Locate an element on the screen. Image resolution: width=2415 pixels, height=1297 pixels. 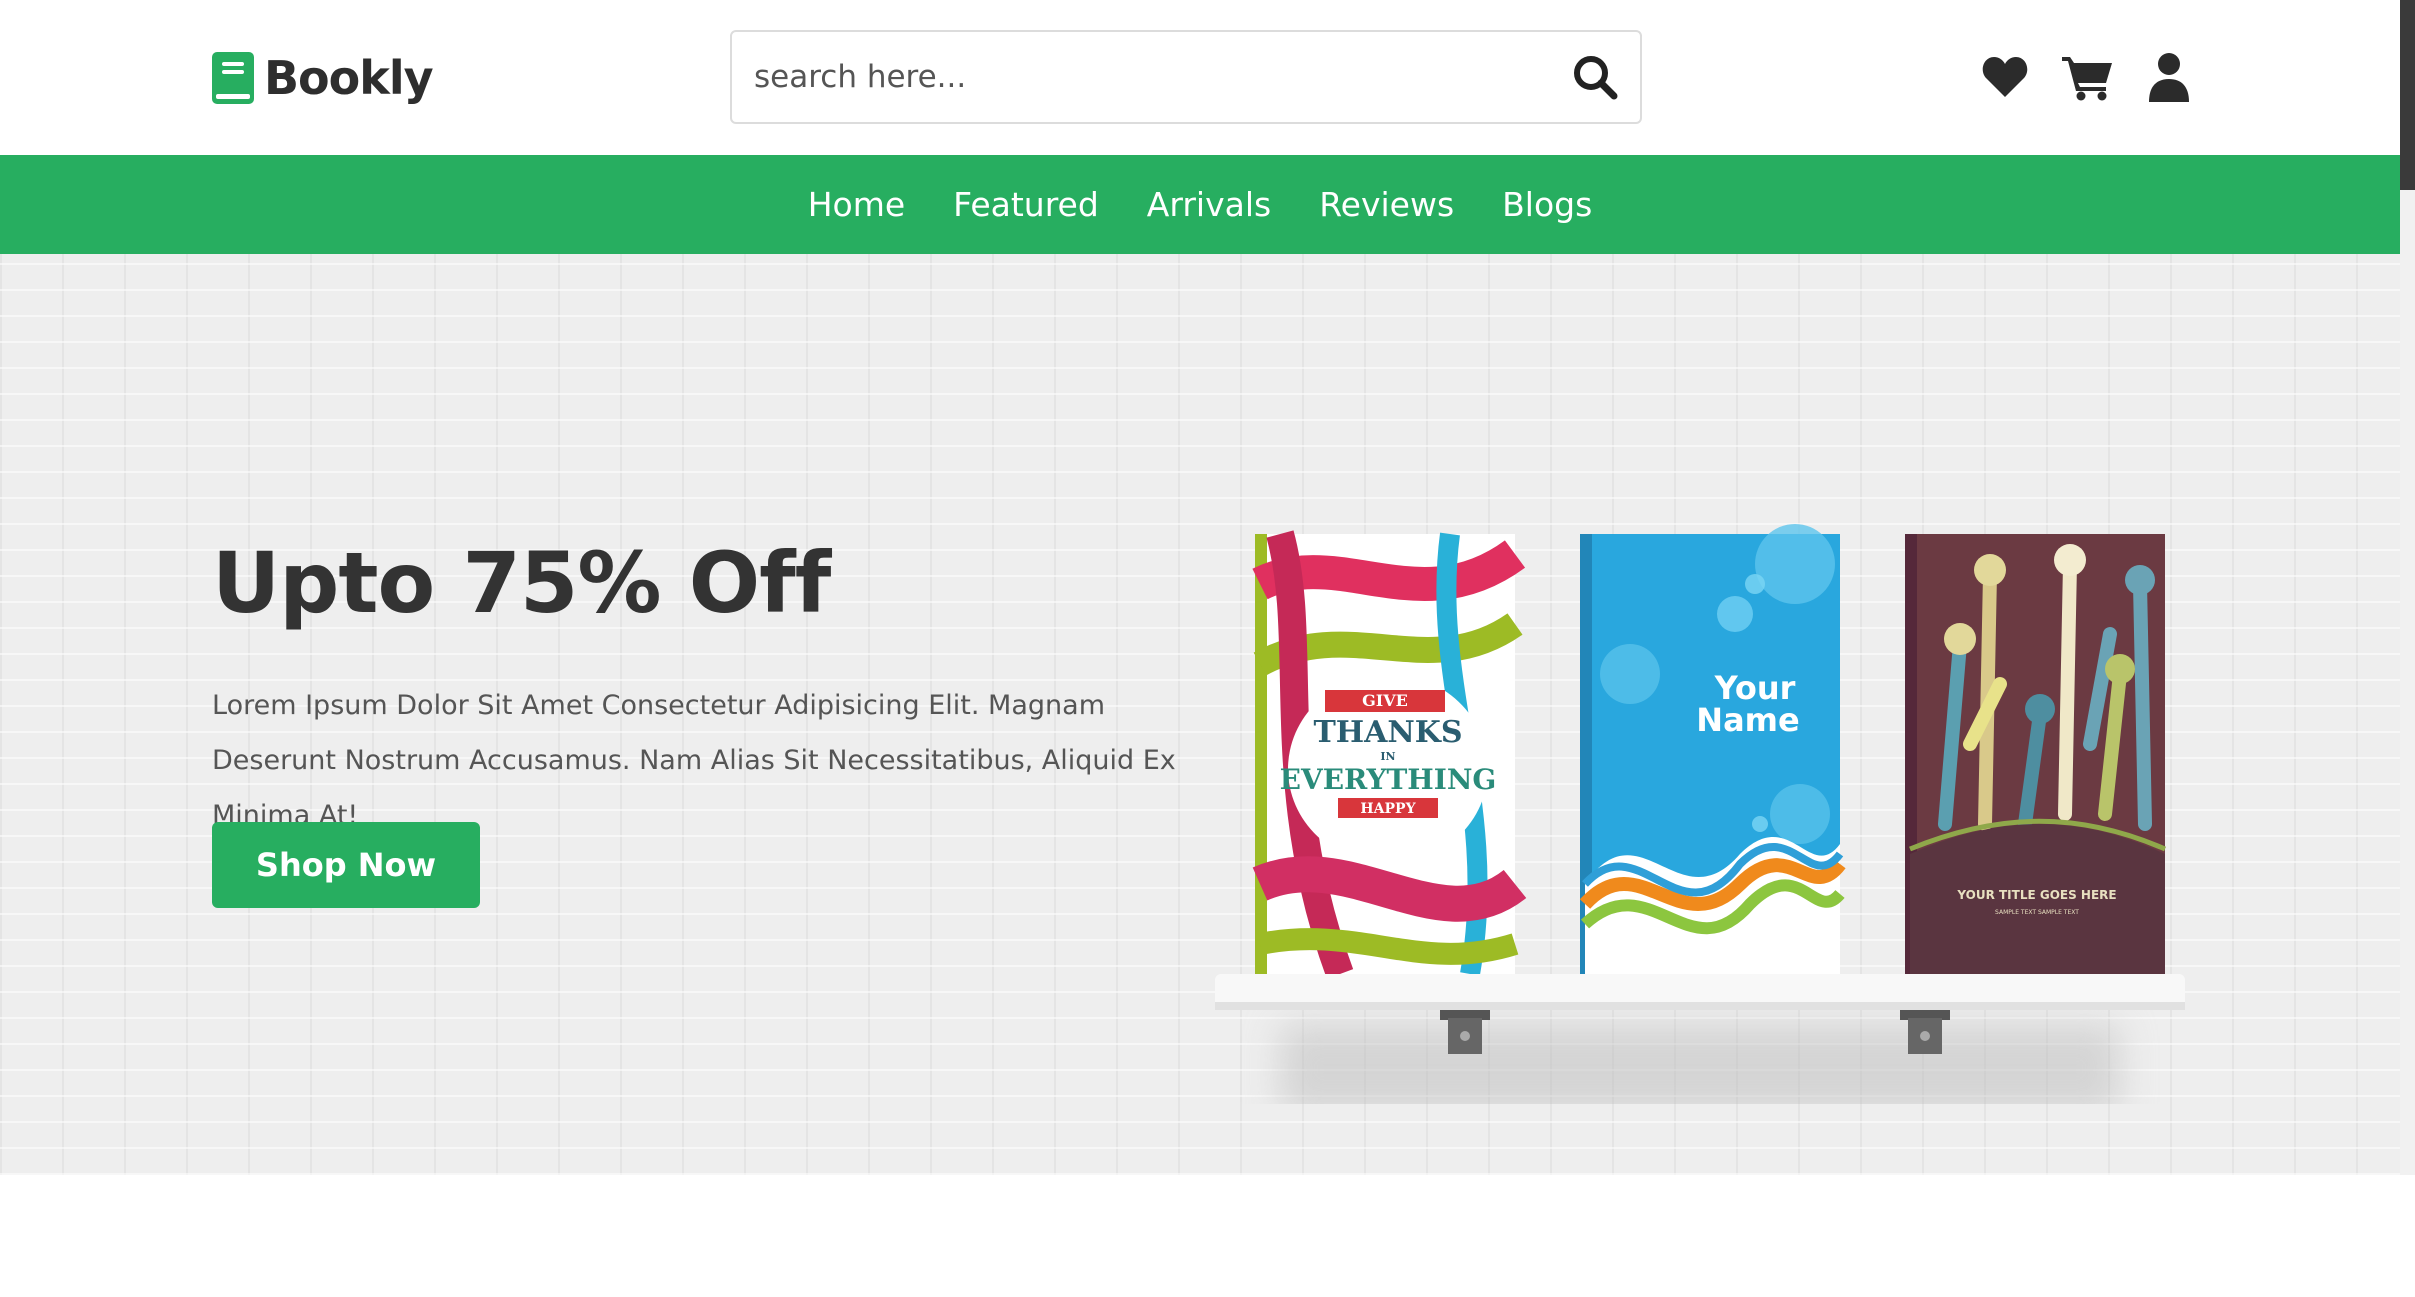
search-button is located at coordinates (1595, 77).